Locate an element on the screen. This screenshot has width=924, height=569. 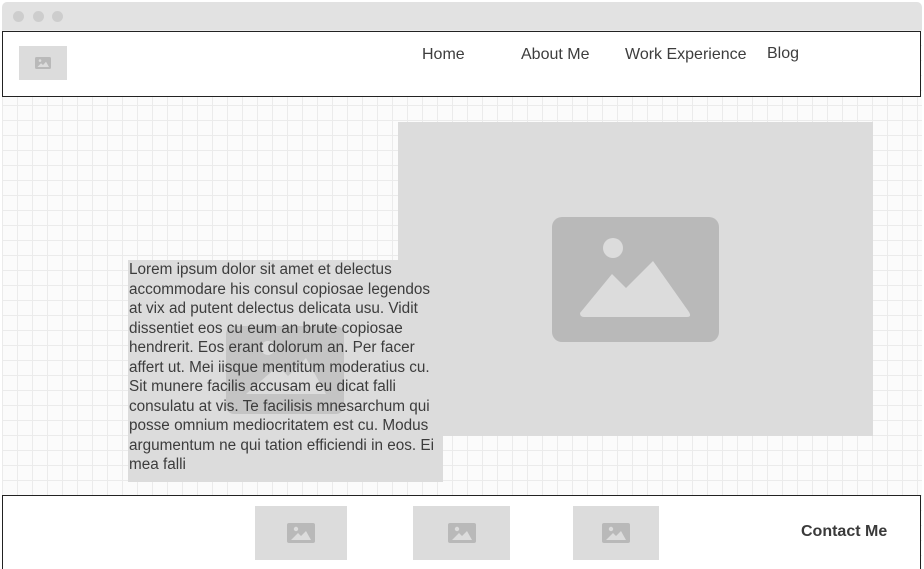
site-header: Home About Me Work Experience Blog is located at coordinates (461, 64).